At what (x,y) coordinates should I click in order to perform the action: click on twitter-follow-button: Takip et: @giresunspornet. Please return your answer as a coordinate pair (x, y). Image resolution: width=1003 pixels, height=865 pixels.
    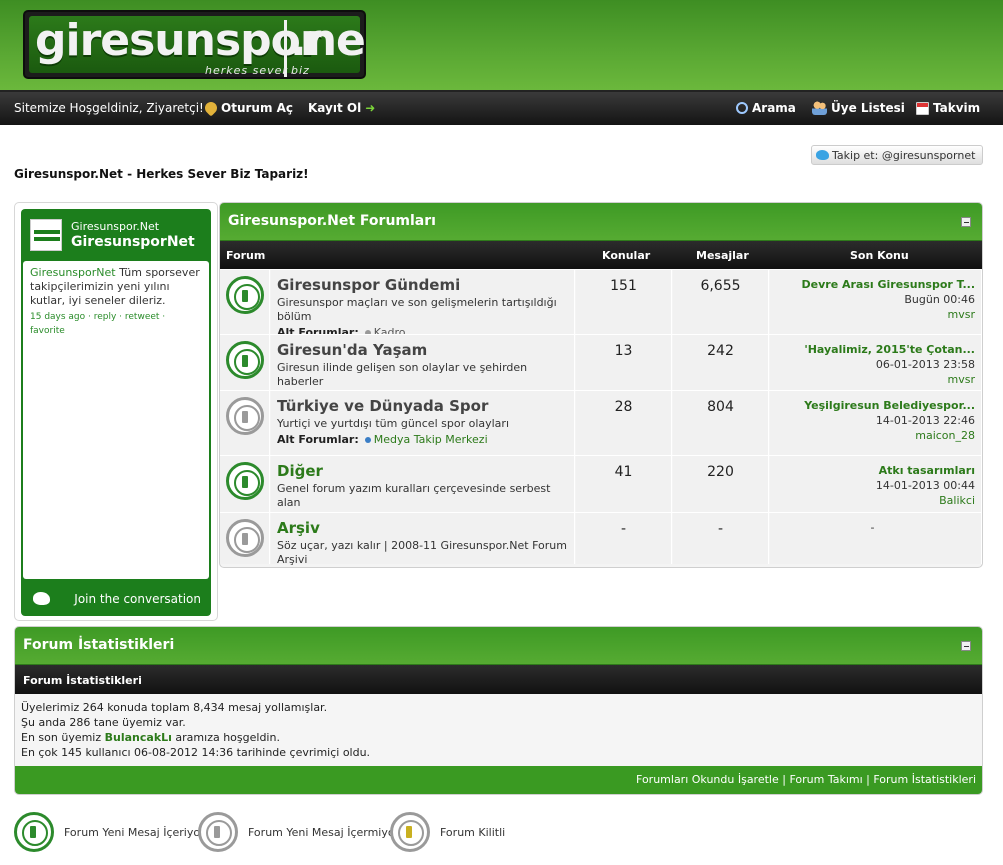
    Looking at the image, I should click on (897, 155).